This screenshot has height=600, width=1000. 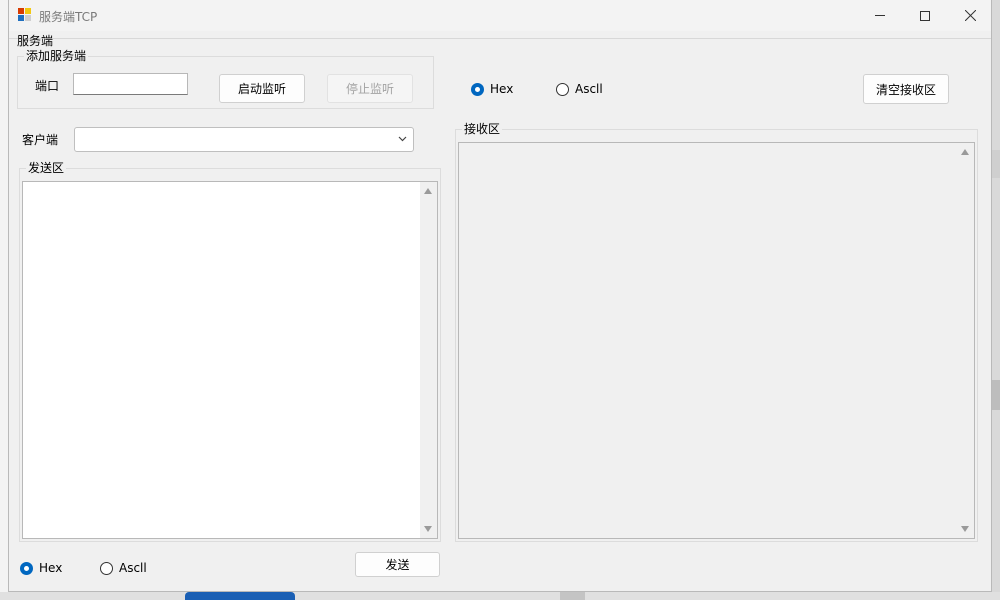 I want to click on receive-scrollbar, so click(x=965, y=340).